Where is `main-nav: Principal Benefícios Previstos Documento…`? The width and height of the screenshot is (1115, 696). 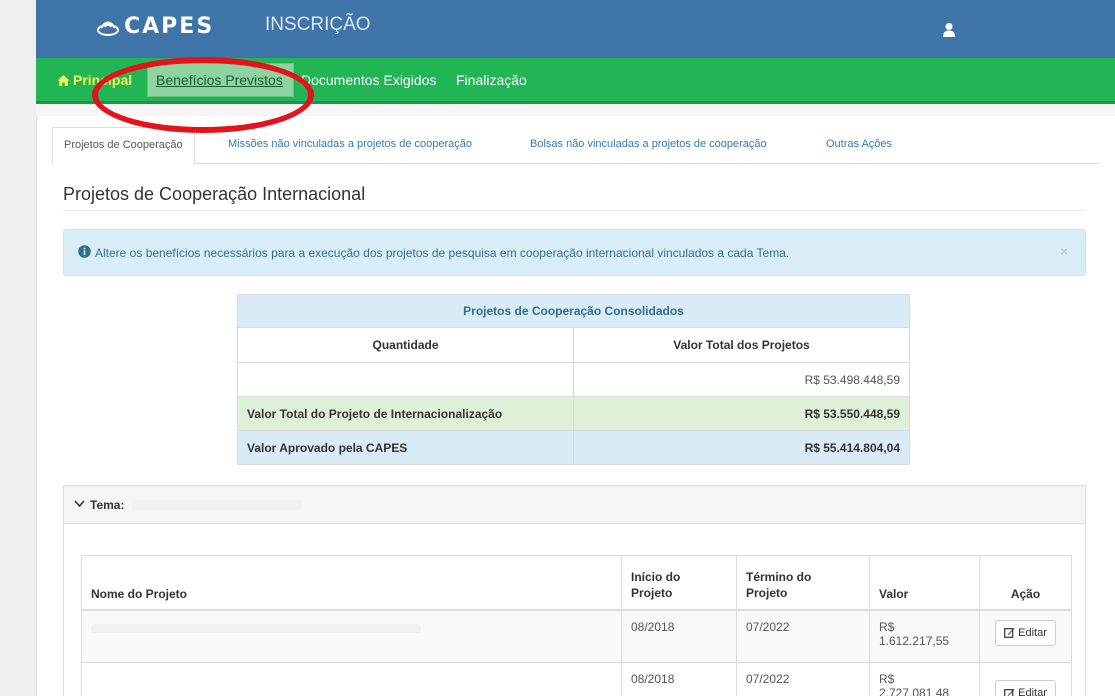
main-nav: Principal Benefícios Previstos Documento… is located at coordinates (575, 81).